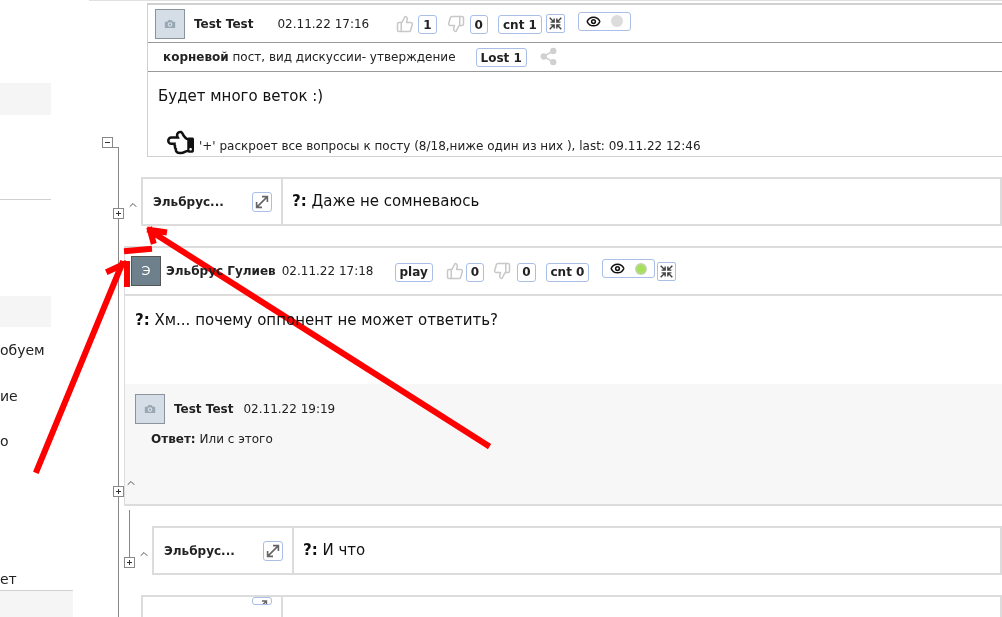 This screenshot has height=617, width=1002. Describe the element at coordinates (475, 272) in the screenshot. I see `like-count: 0` at that location.